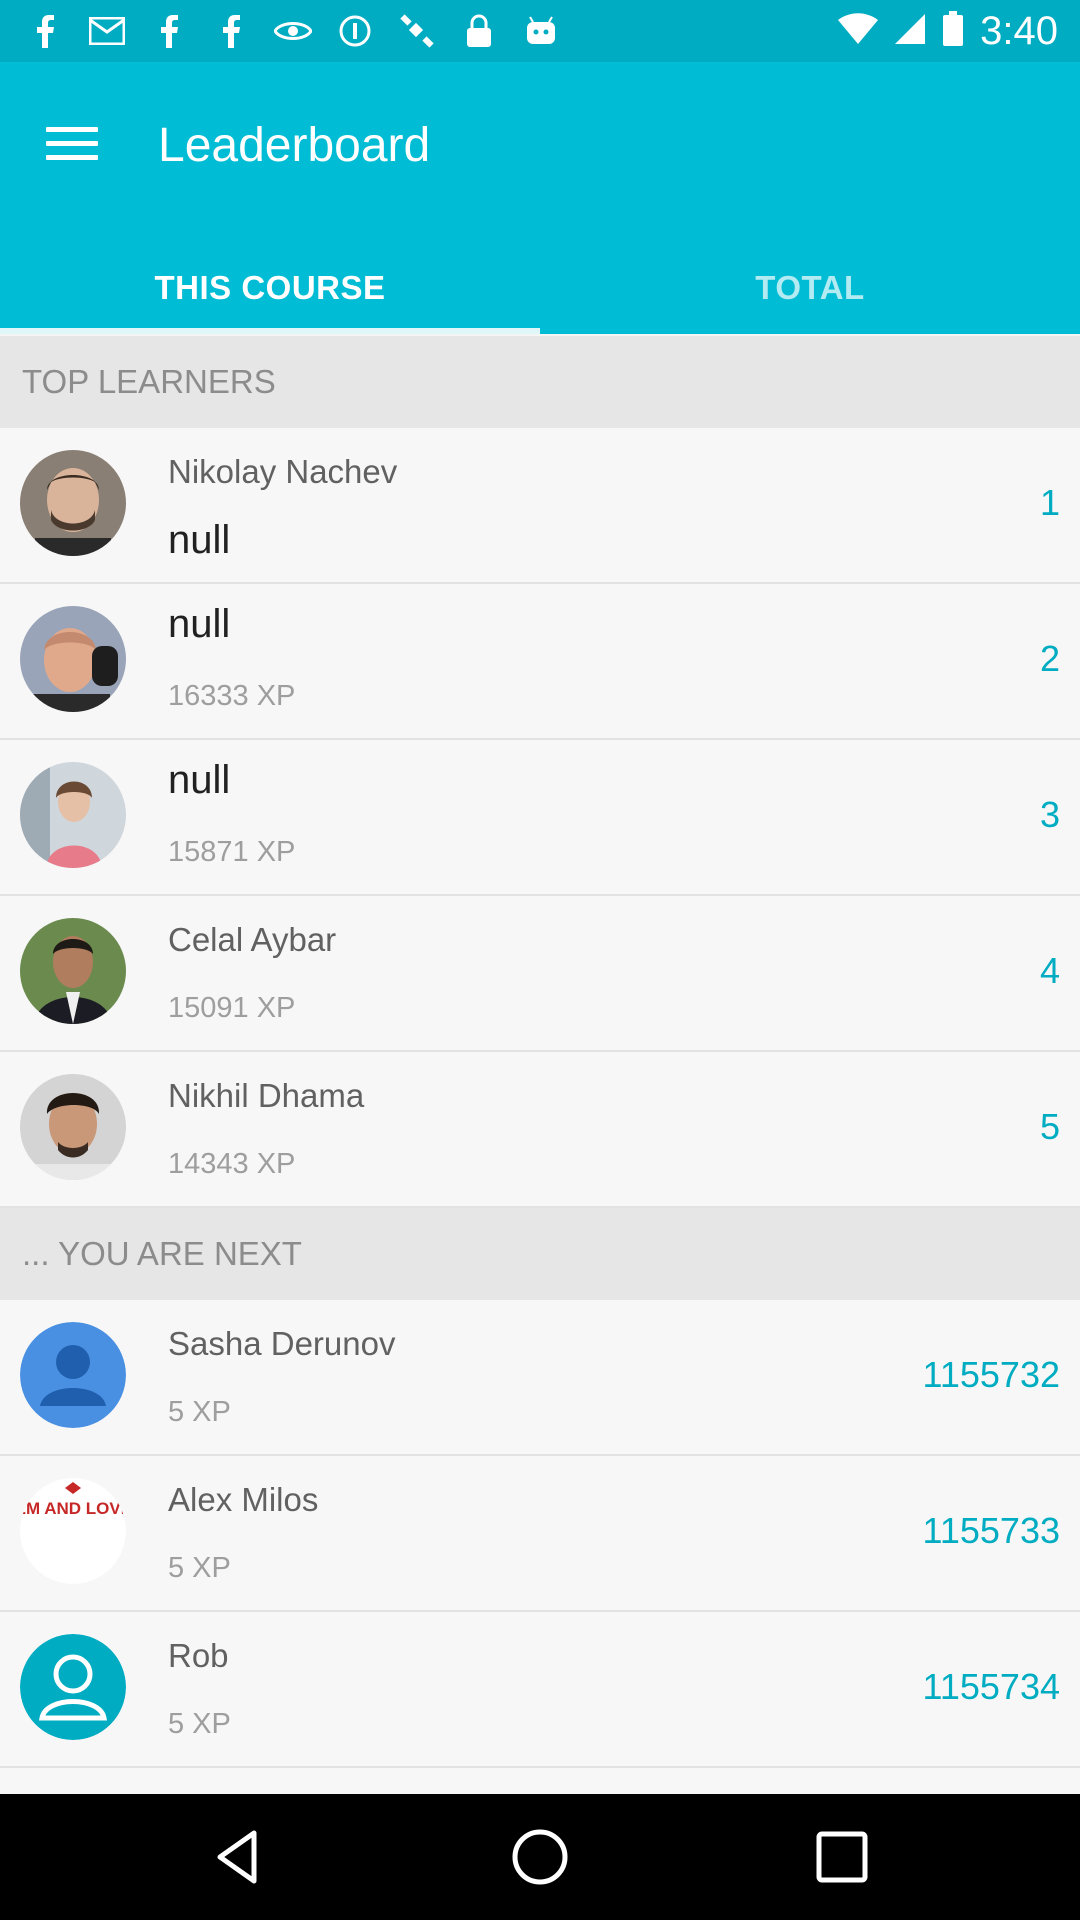 This screenshot has height=1920, width=1080. Describe the element at coordinates (858, 31) in the screenshot. I see `wifi-icon` at that location.